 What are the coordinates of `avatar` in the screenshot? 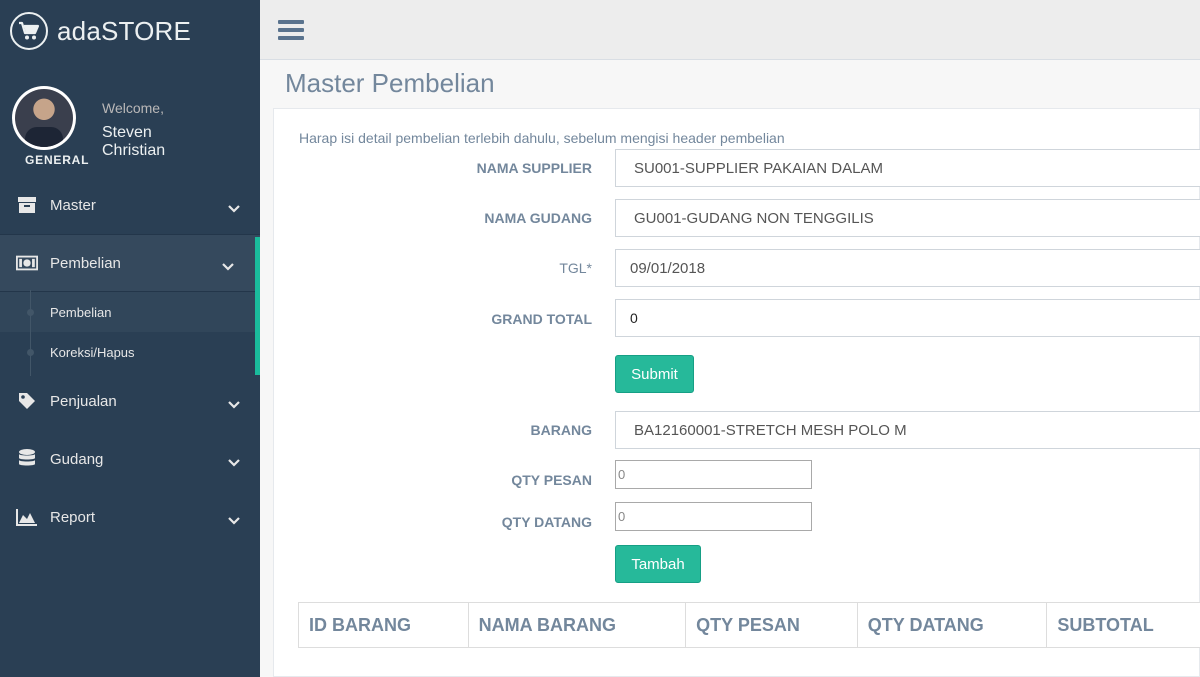 It's located at (44, 118).